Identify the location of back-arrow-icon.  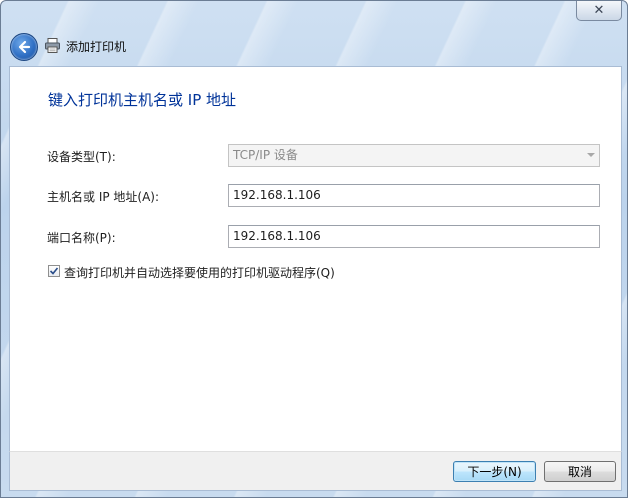
(24, 47).